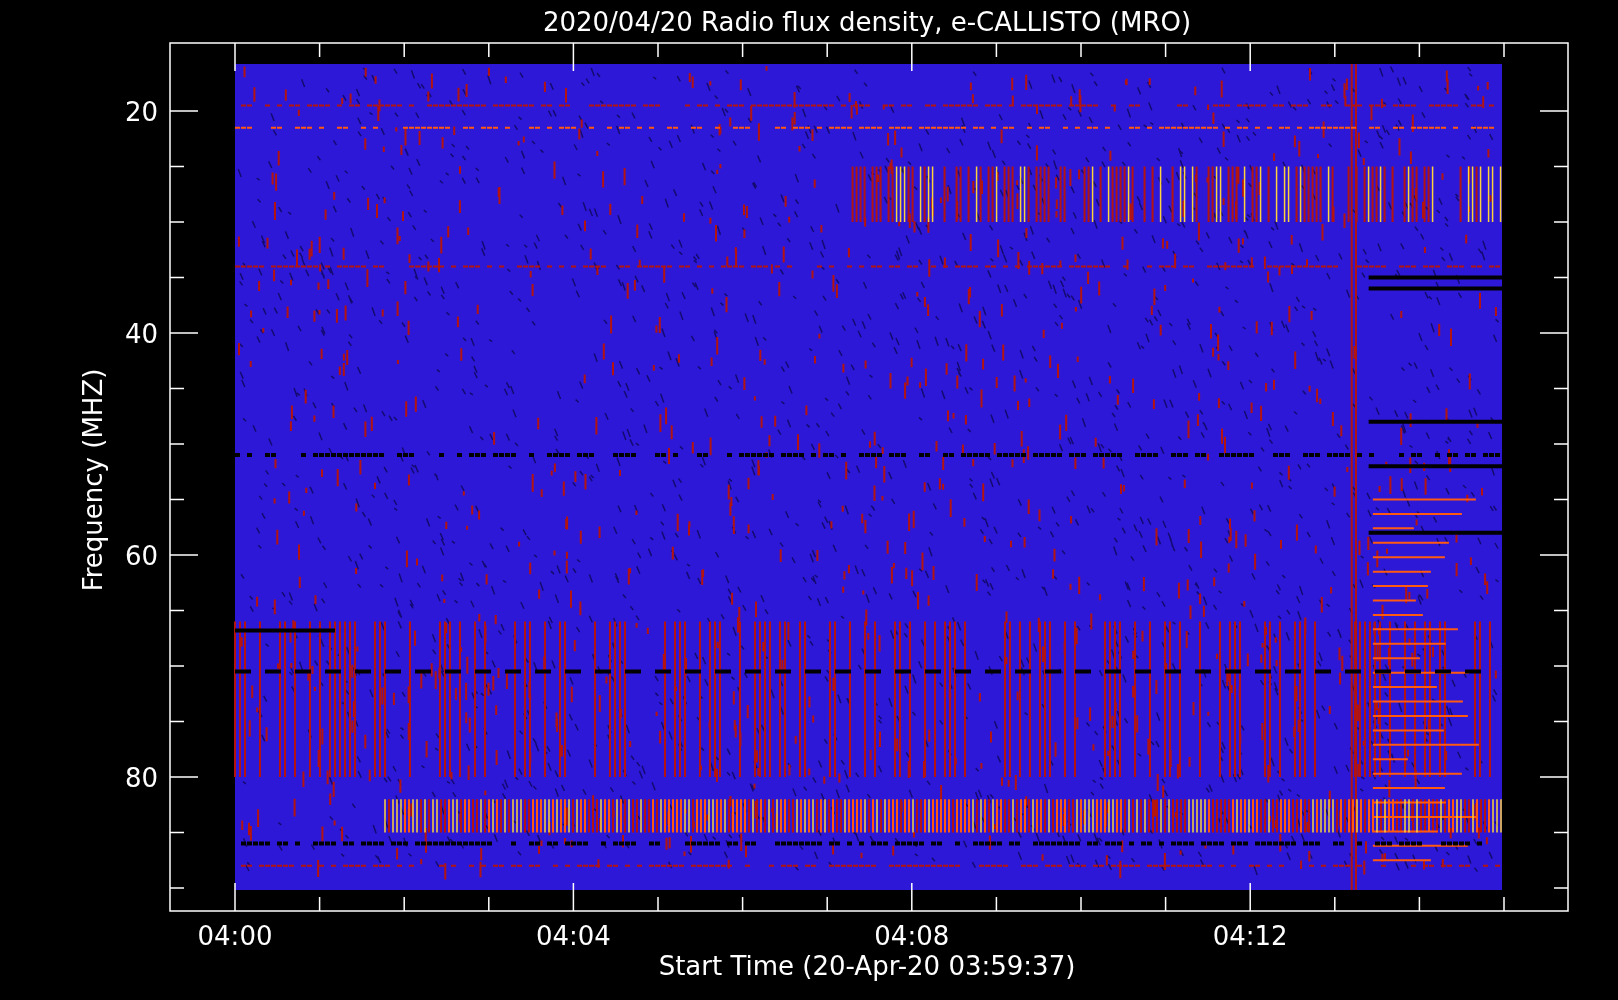 The height and width of the screenshot is (1000, 1618). Describe the element at coordinates (141, 334) in the screenshot. I see `y-tick-label: 40` at that location.